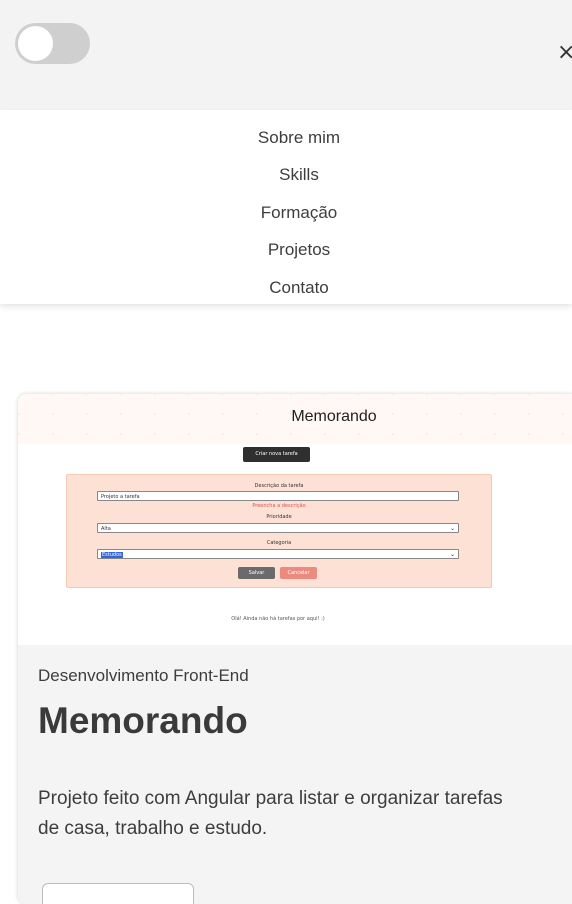 The width and height of the screenshot is (572, 904). What do you see at coordinates (112, 555) in the screenshot?
I see `screenshot-category-value: Estudos` at bounding box center [112, 555].